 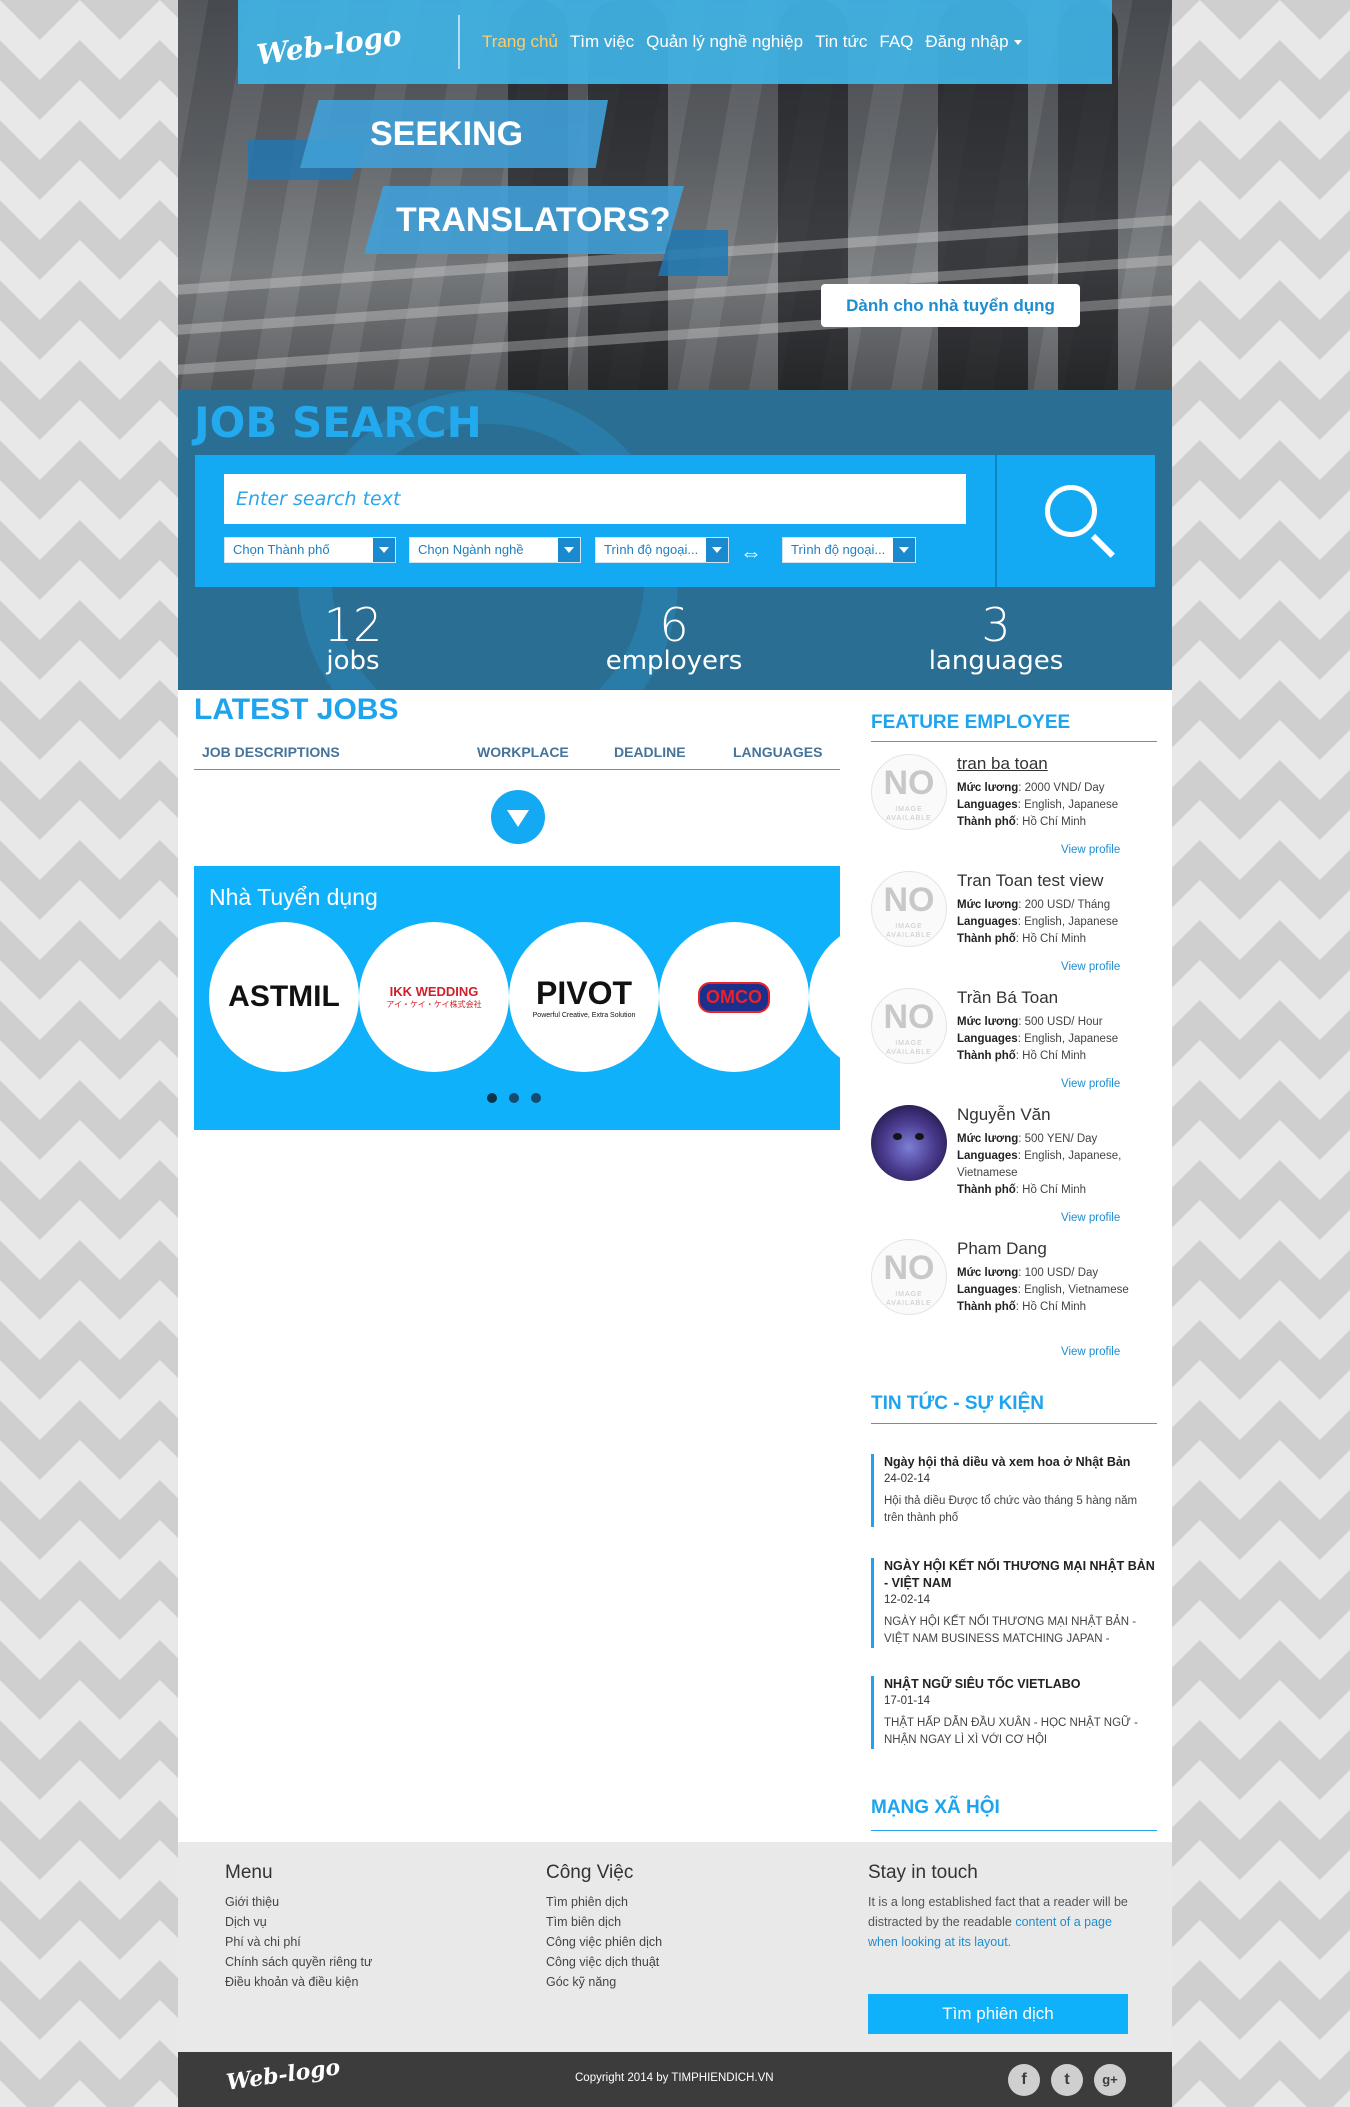 I want to click on footer-link: Tìm biên dịch, so click(x=604, y=1922).